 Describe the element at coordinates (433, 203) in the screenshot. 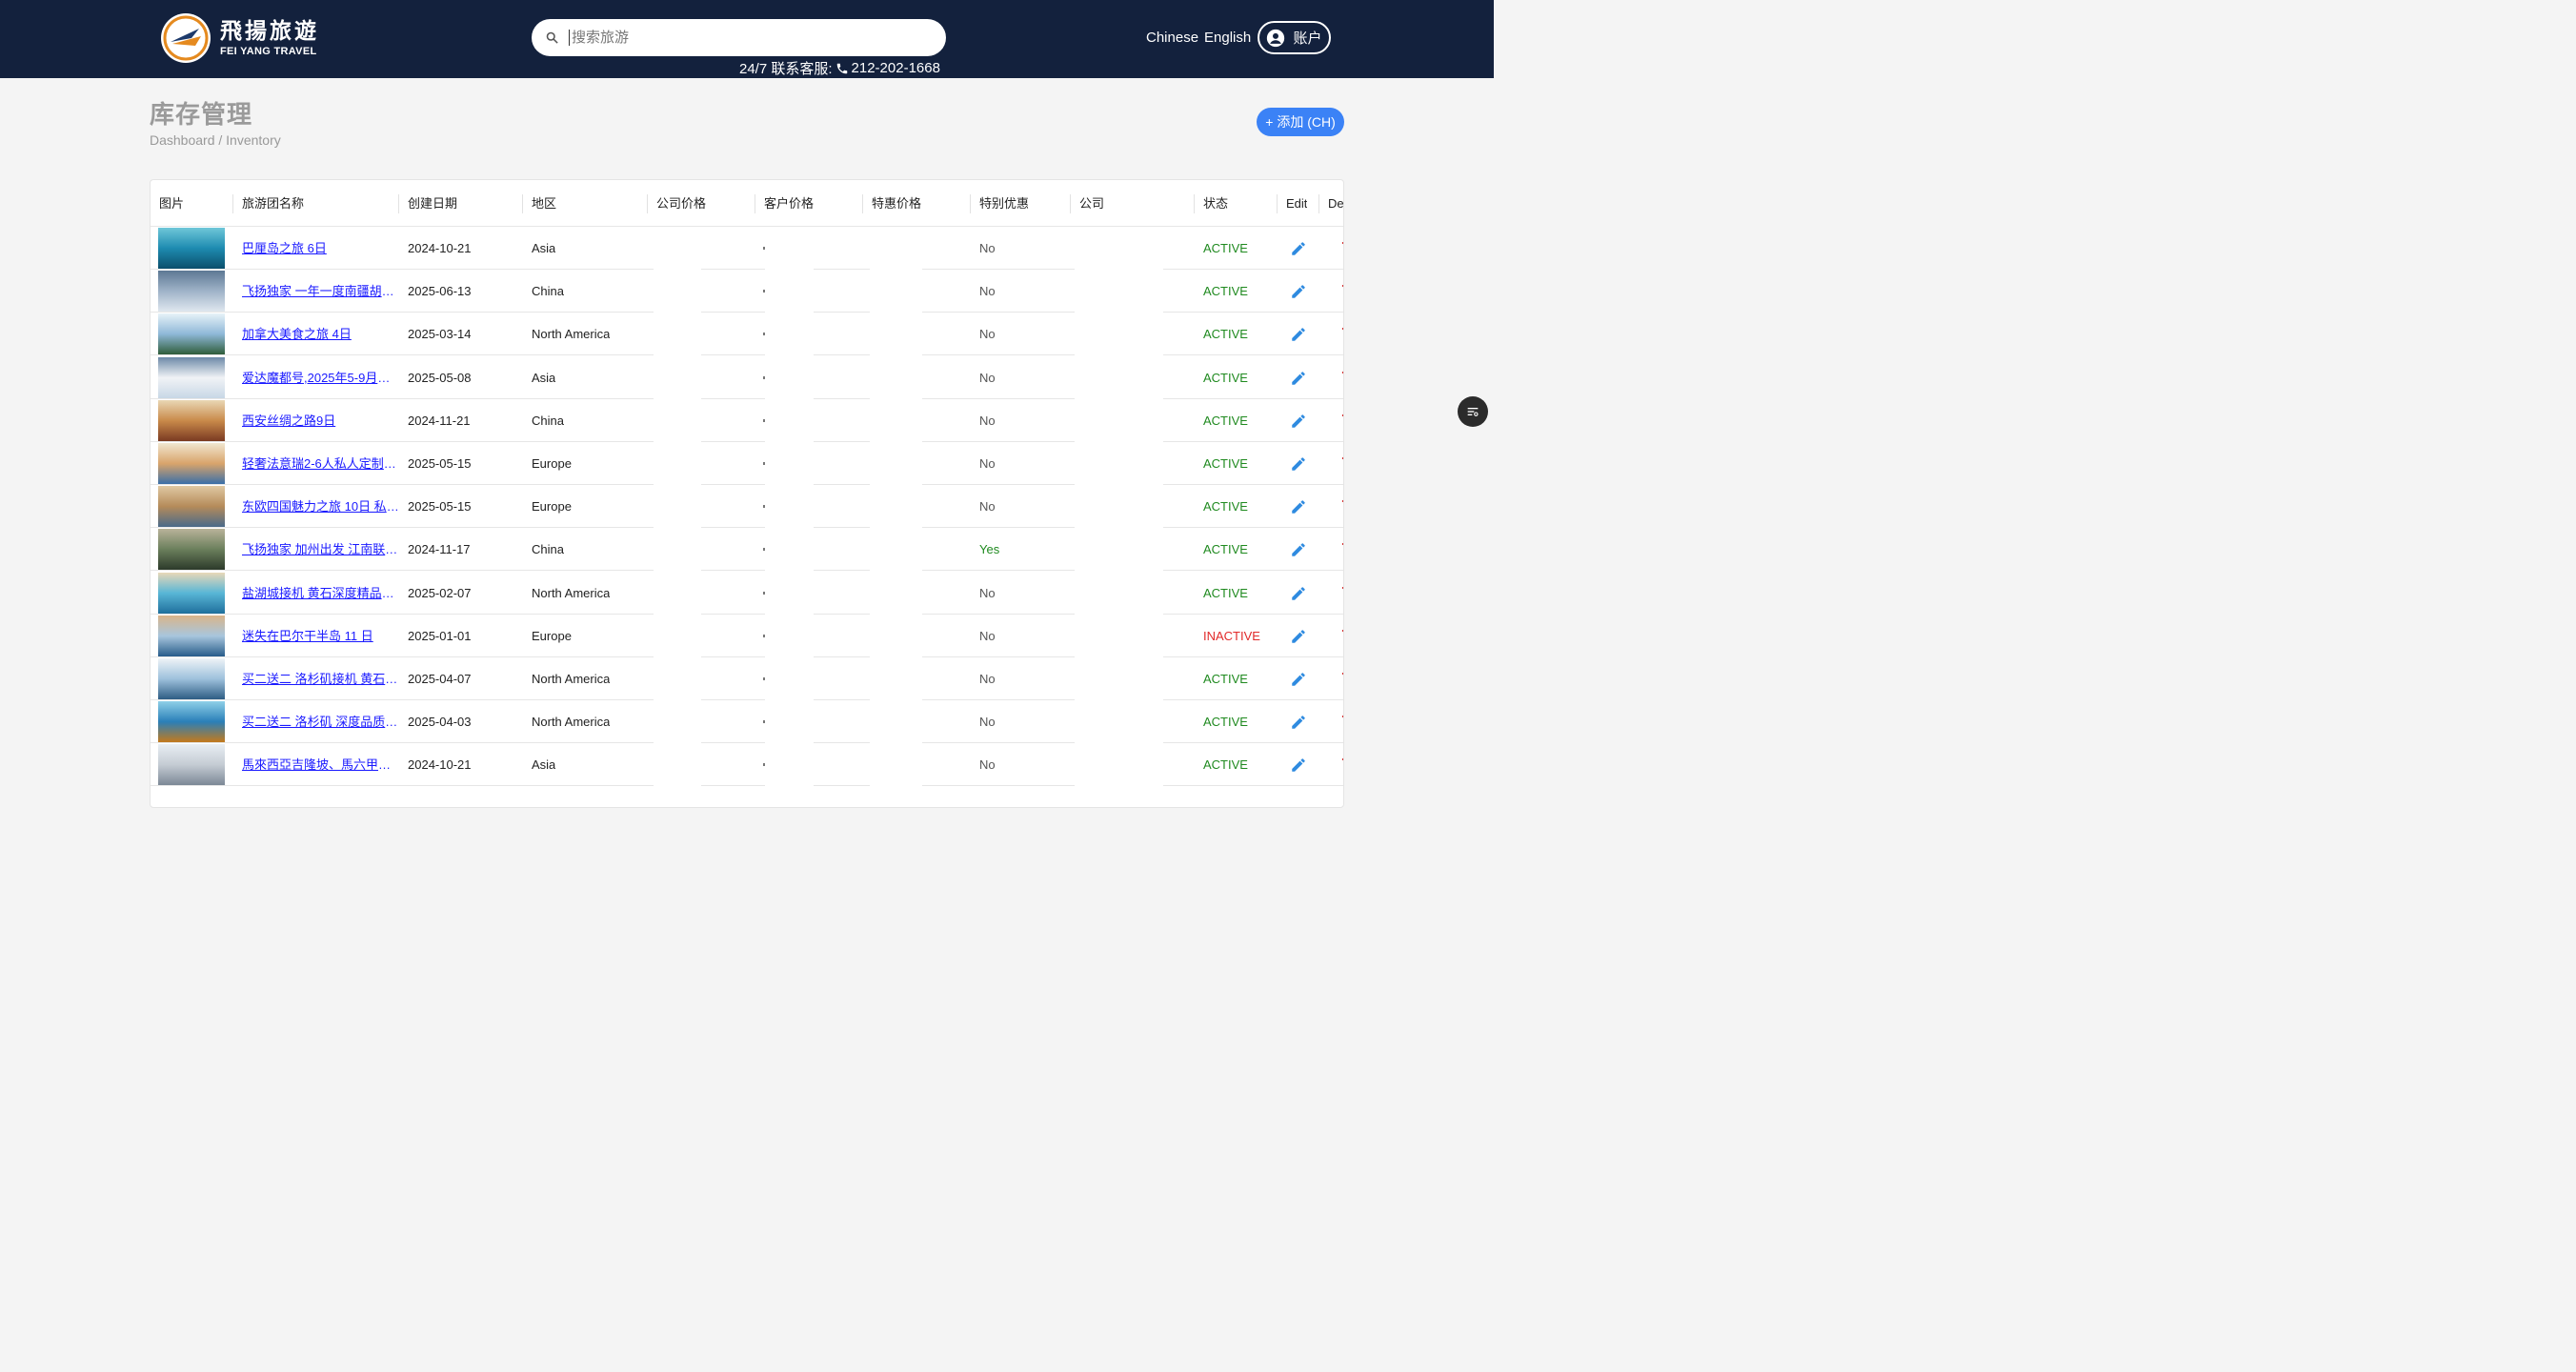

I see `col-created-date-header: 创建日期` at that location.